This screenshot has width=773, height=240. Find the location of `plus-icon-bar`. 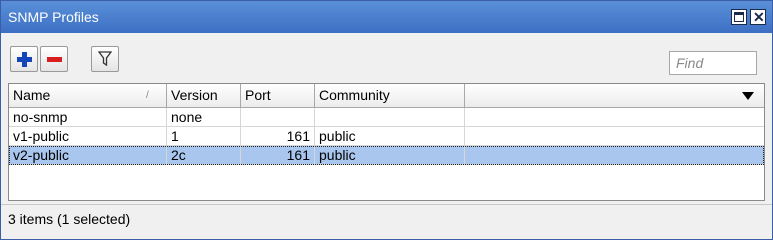

plus-icon-bar is located at coordinates (24, 59).